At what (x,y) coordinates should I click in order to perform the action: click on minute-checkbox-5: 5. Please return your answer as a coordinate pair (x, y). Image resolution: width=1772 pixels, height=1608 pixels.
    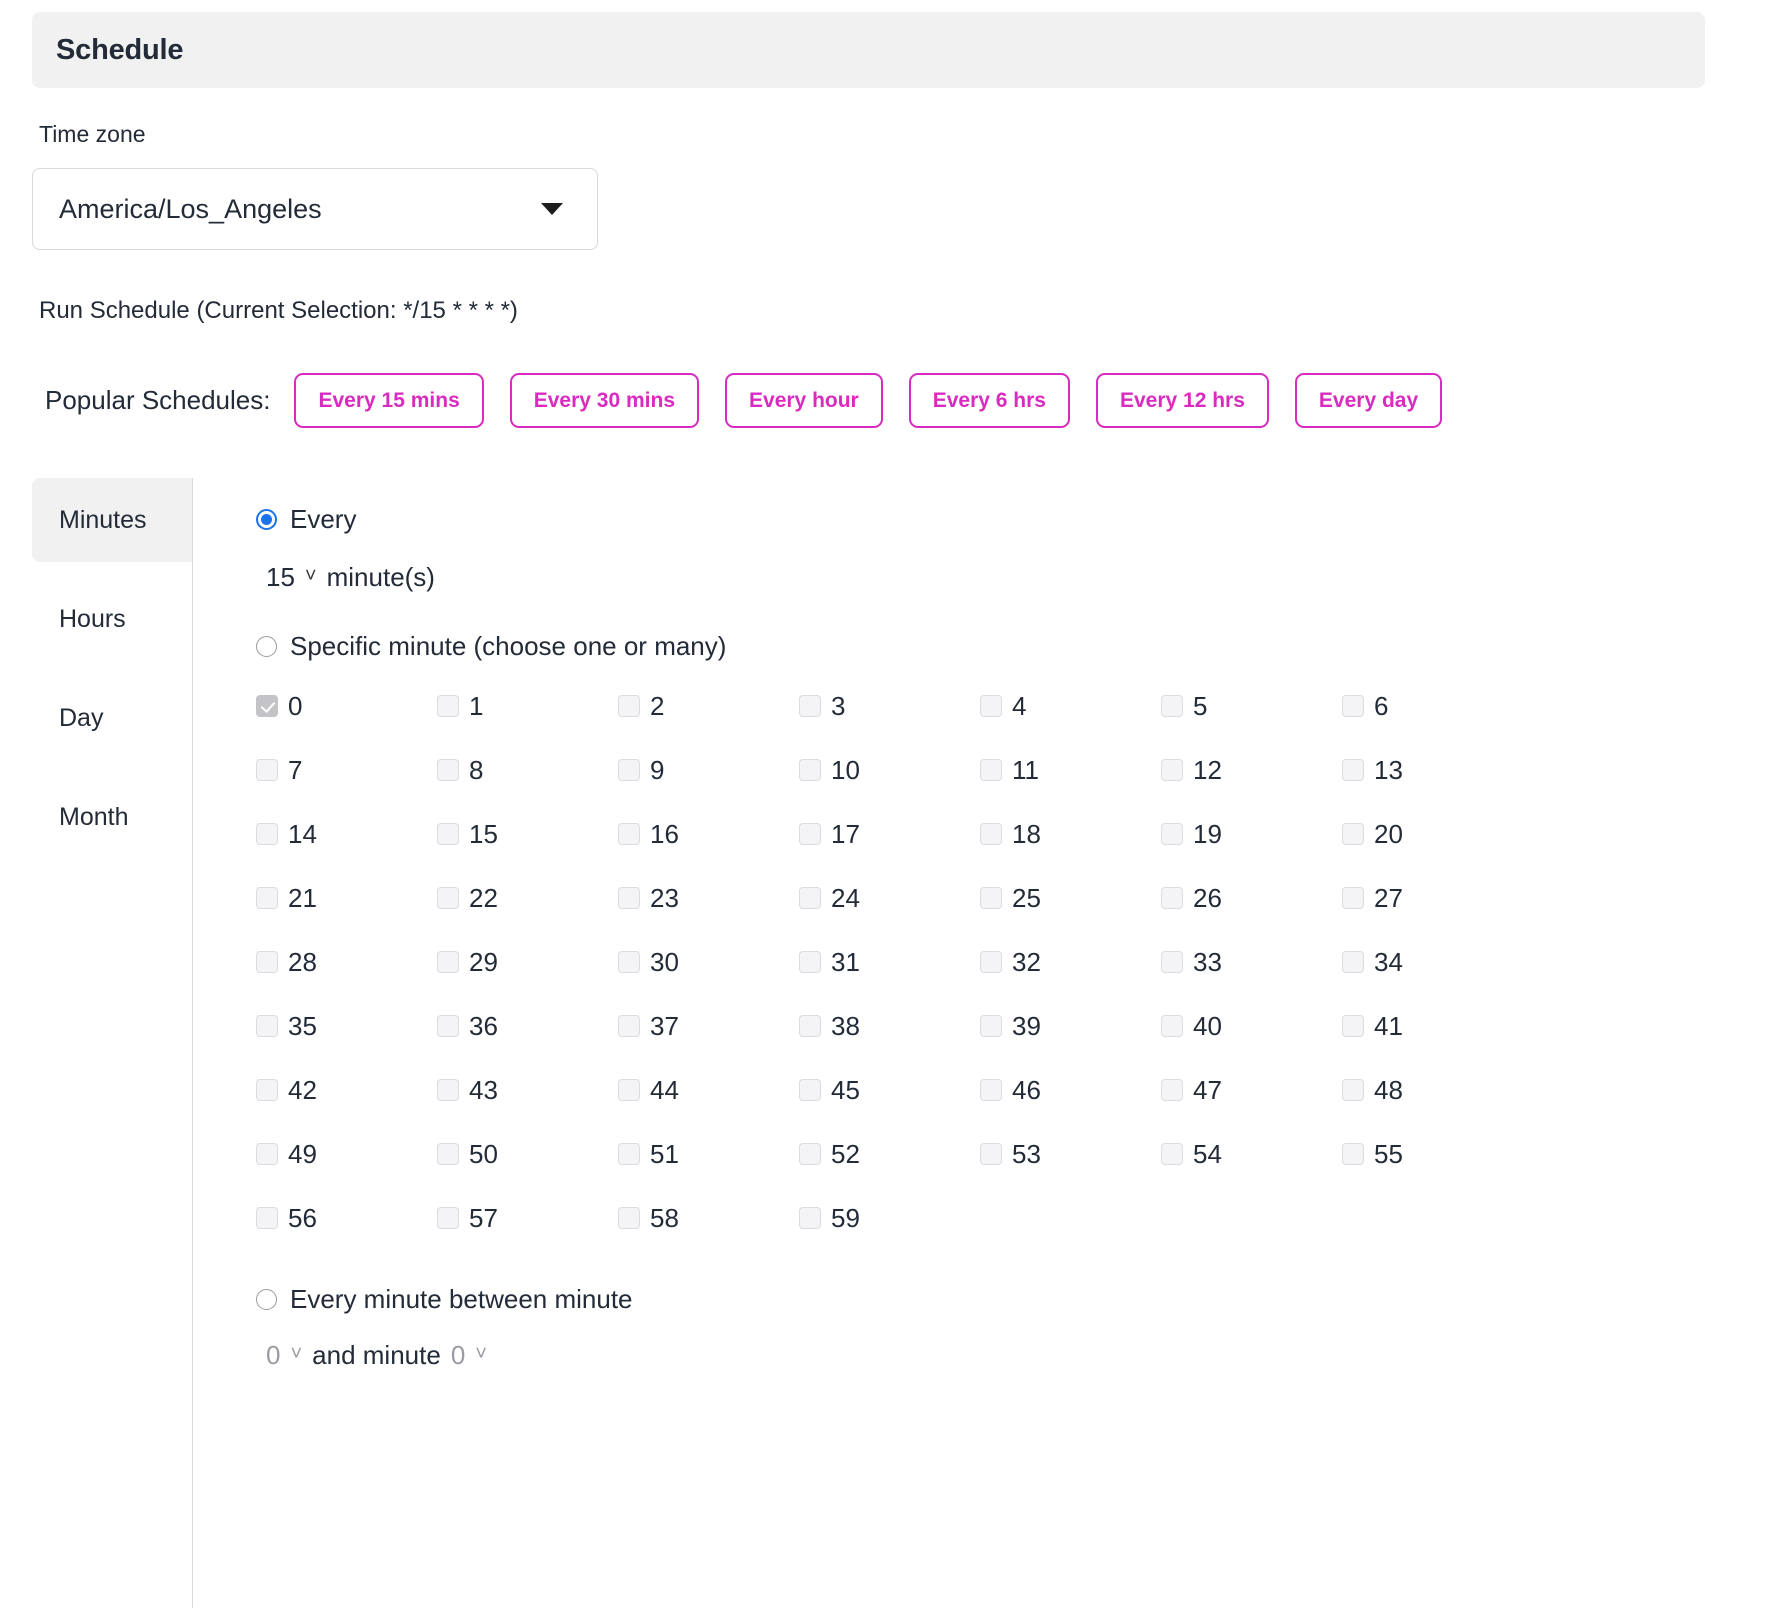
    Looking at the image, I should click on (1251, 706).